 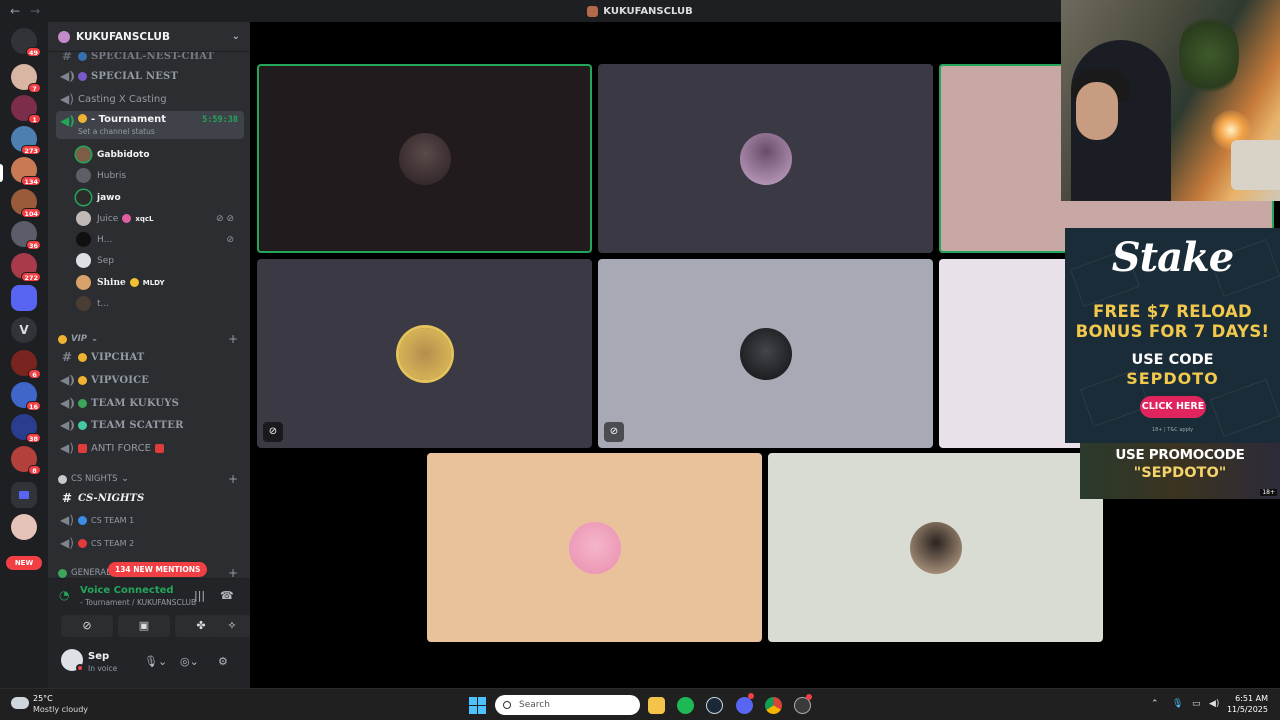 What do you see at coordinates (34, 374) in the screenshot?
I see `unread-badge: 6` at bounding box center [34, 374].